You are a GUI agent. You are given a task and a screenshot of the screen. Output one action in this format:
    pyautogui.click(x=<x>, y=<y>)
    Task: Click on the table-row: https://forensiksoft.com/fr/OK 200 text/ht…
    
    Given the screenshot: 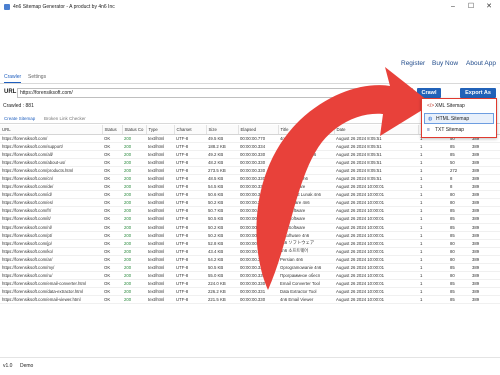 What is the action you would take?
    pyautogui.click(x=250, y=211)
    